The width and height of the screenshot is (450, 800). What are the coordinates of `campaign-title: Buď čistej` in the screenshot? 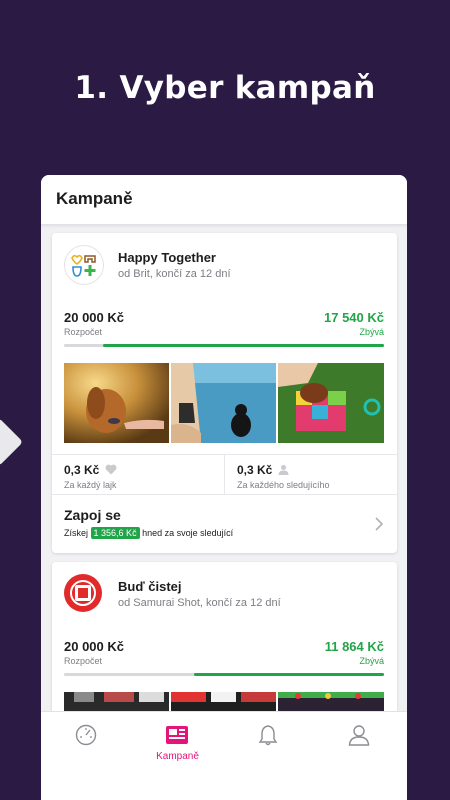 It's located at (150, 586).